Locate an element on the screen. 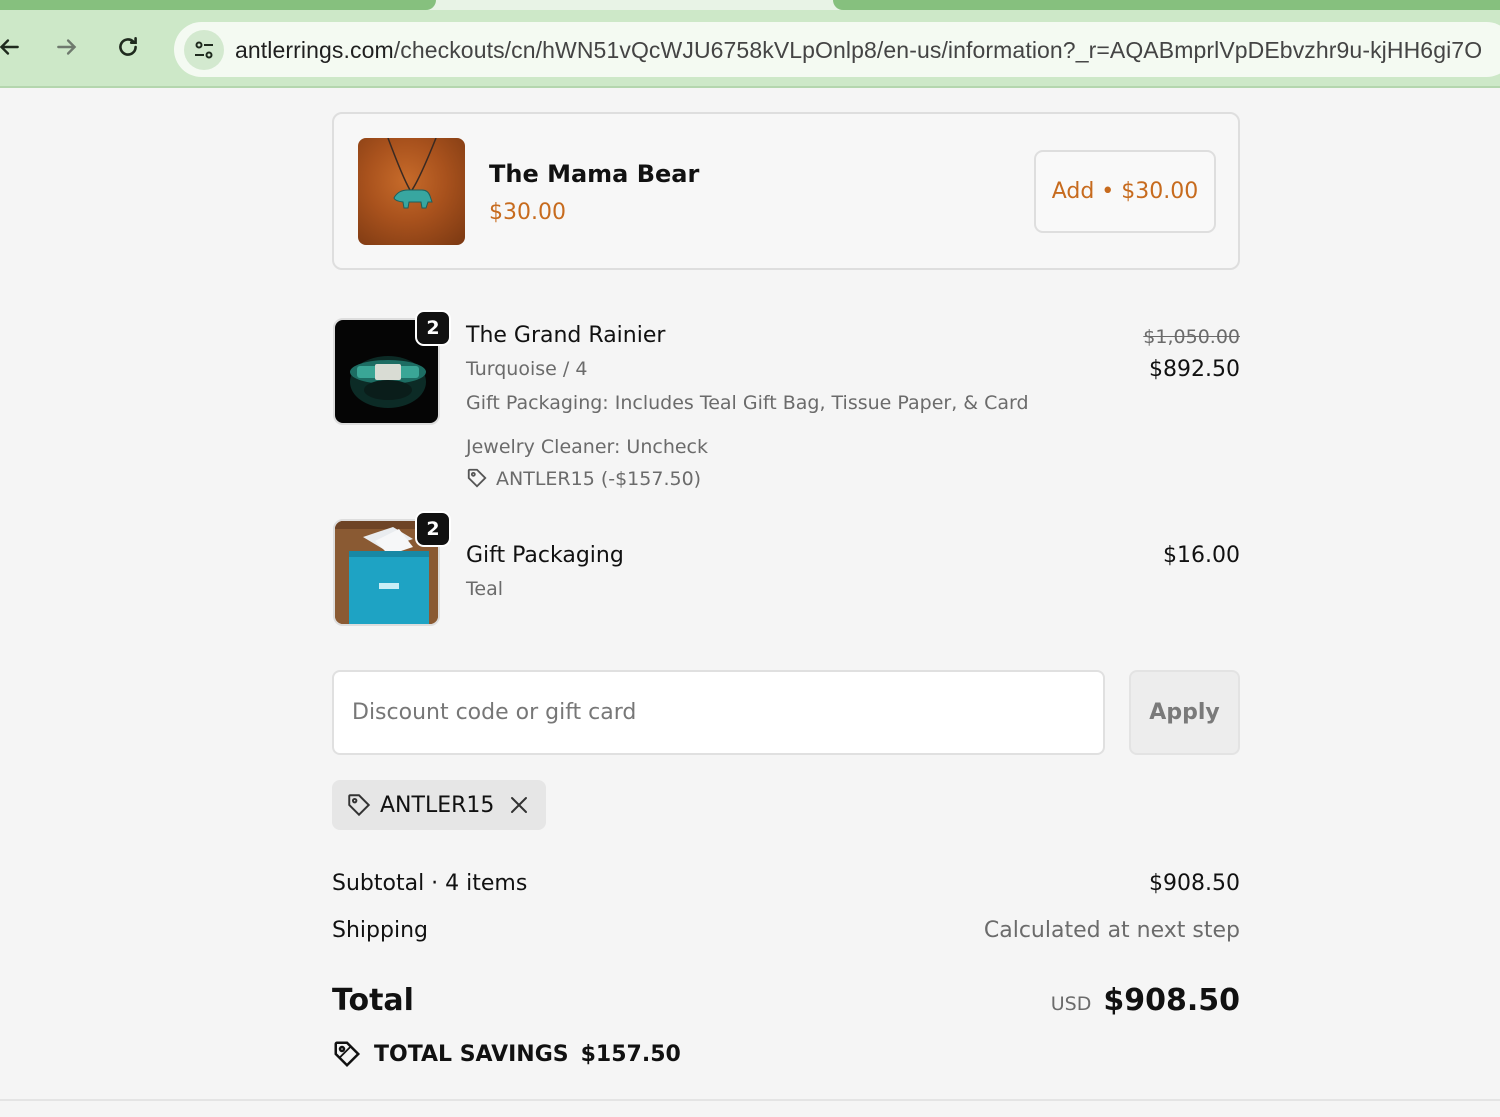 Image resolution: width=1500 pixels, height=1117 pixels. discount-code-input is located at coordinates (718, 712).